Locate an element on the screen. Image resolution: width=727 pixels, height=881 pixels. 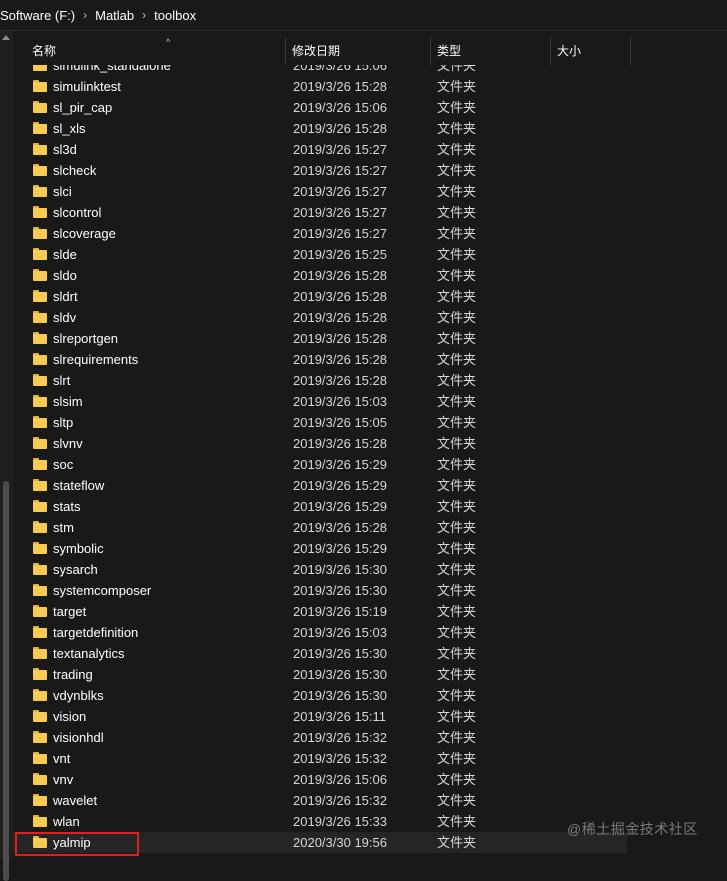
file-row: sltp 2019/3/26 15:05 文件夹 is located at coordinates (320, 422).